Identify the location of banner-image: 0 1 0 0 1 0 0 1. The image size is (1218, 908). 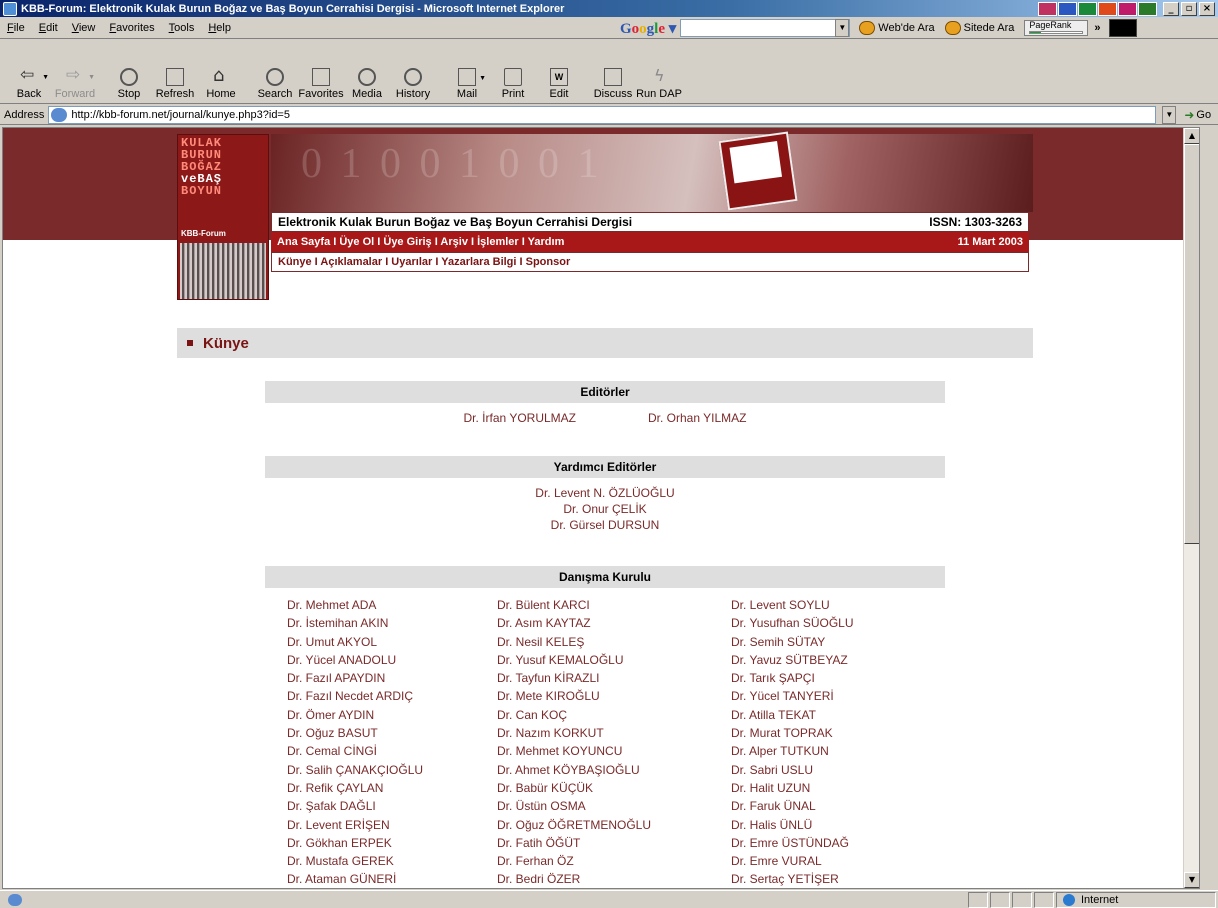
(652, 171).